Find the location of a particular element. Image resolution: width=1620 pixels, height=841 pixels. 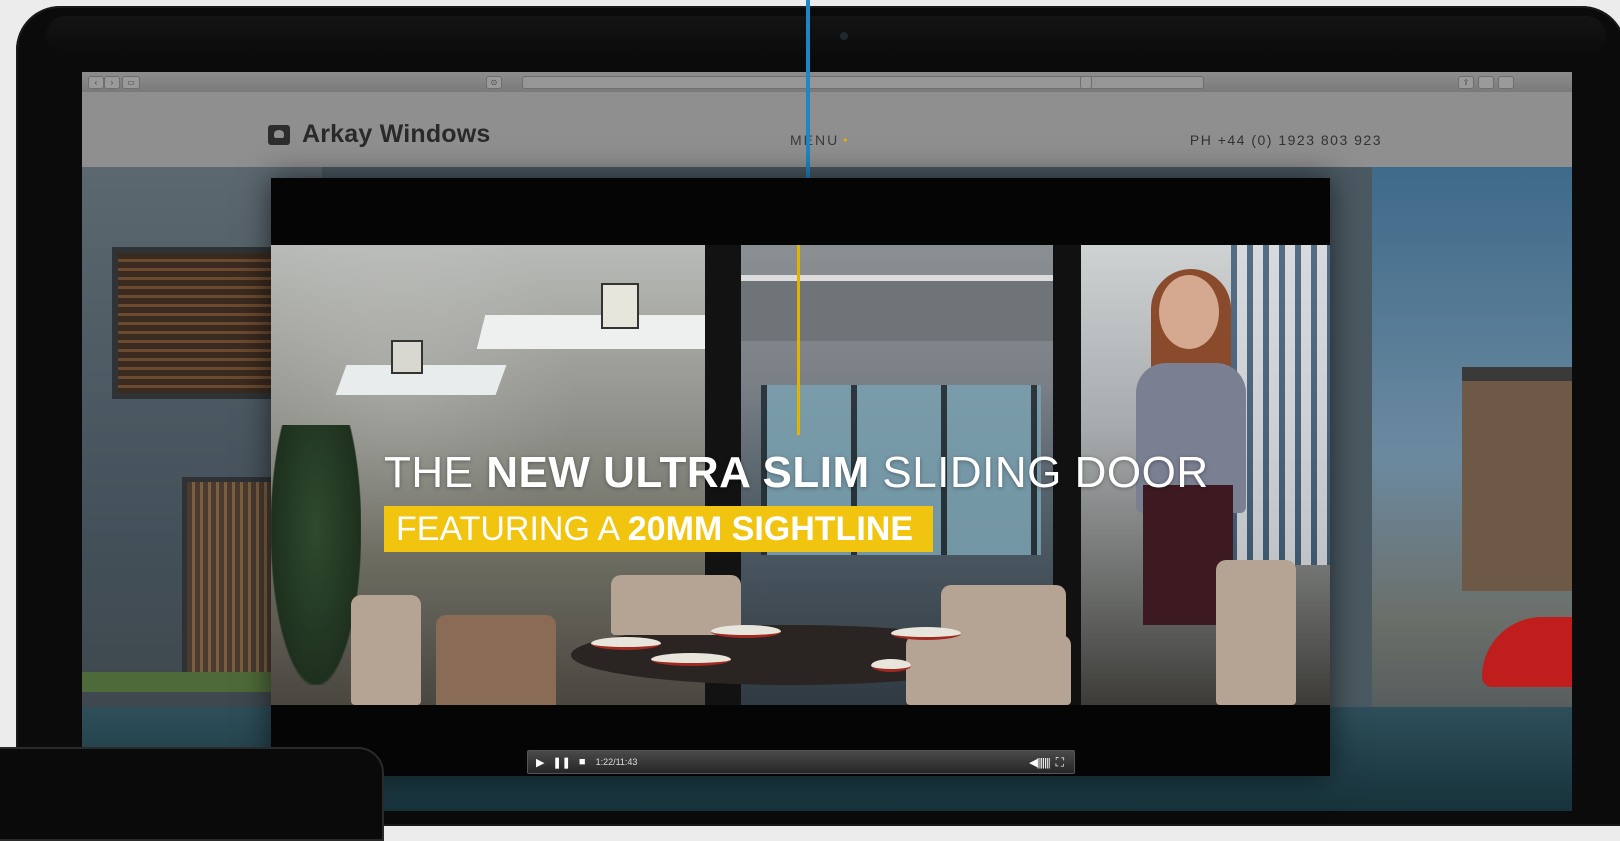

building-window-bottom is located at coordinates (232, 577).